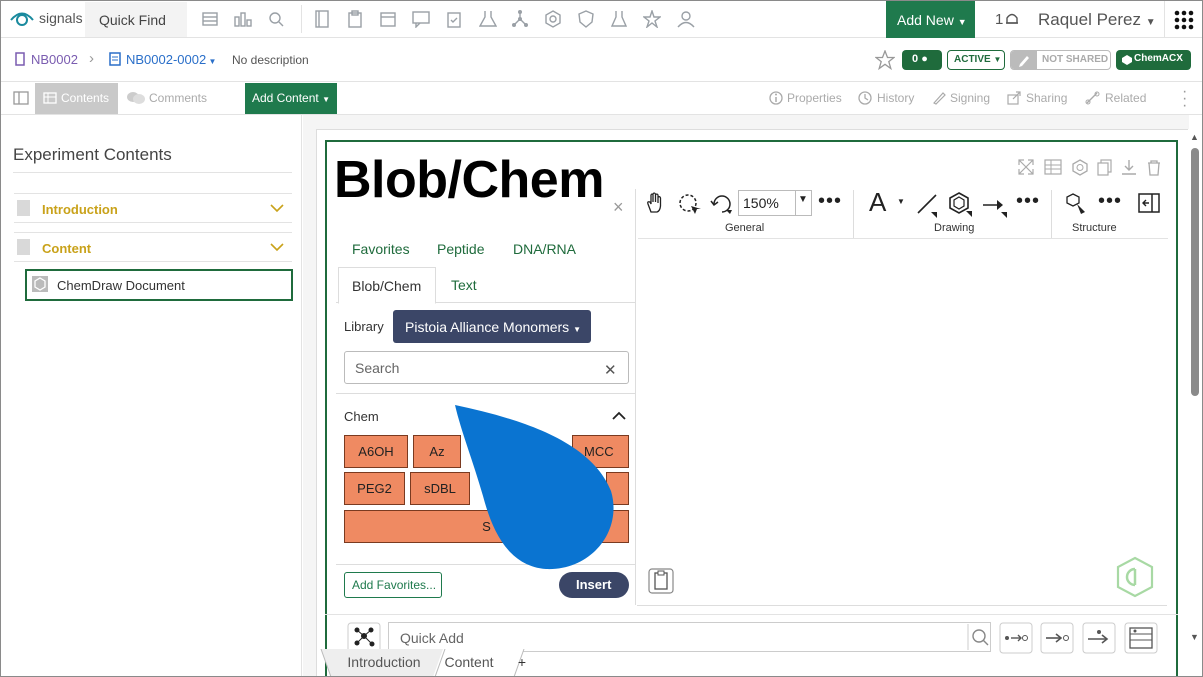 Image resolution: width=1203 pixels, height=677 pixels. Describe the element at coordinates (1012, 19) in the screenshot. I see `bell-icon` at that location.